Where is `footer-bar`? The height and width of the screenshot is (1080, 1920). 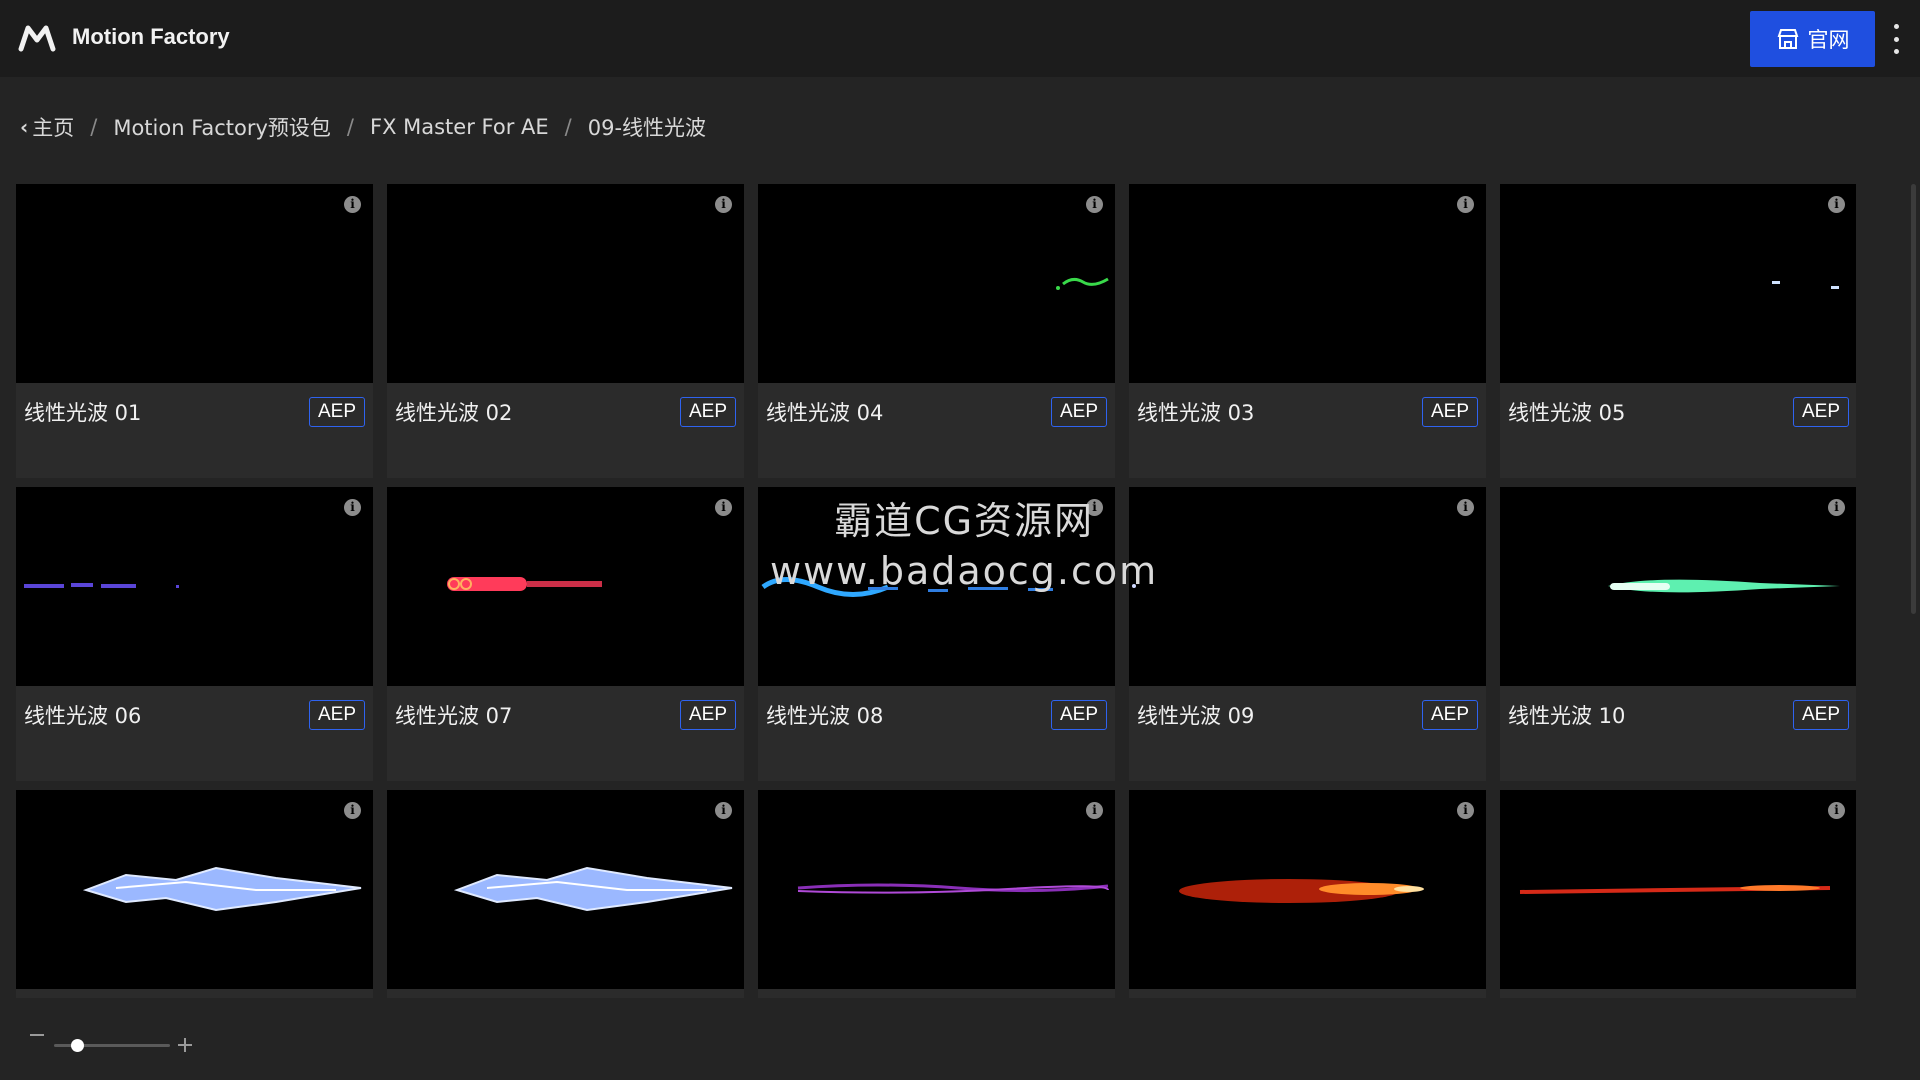 footer-bar is located at coordinates (960, 1039).